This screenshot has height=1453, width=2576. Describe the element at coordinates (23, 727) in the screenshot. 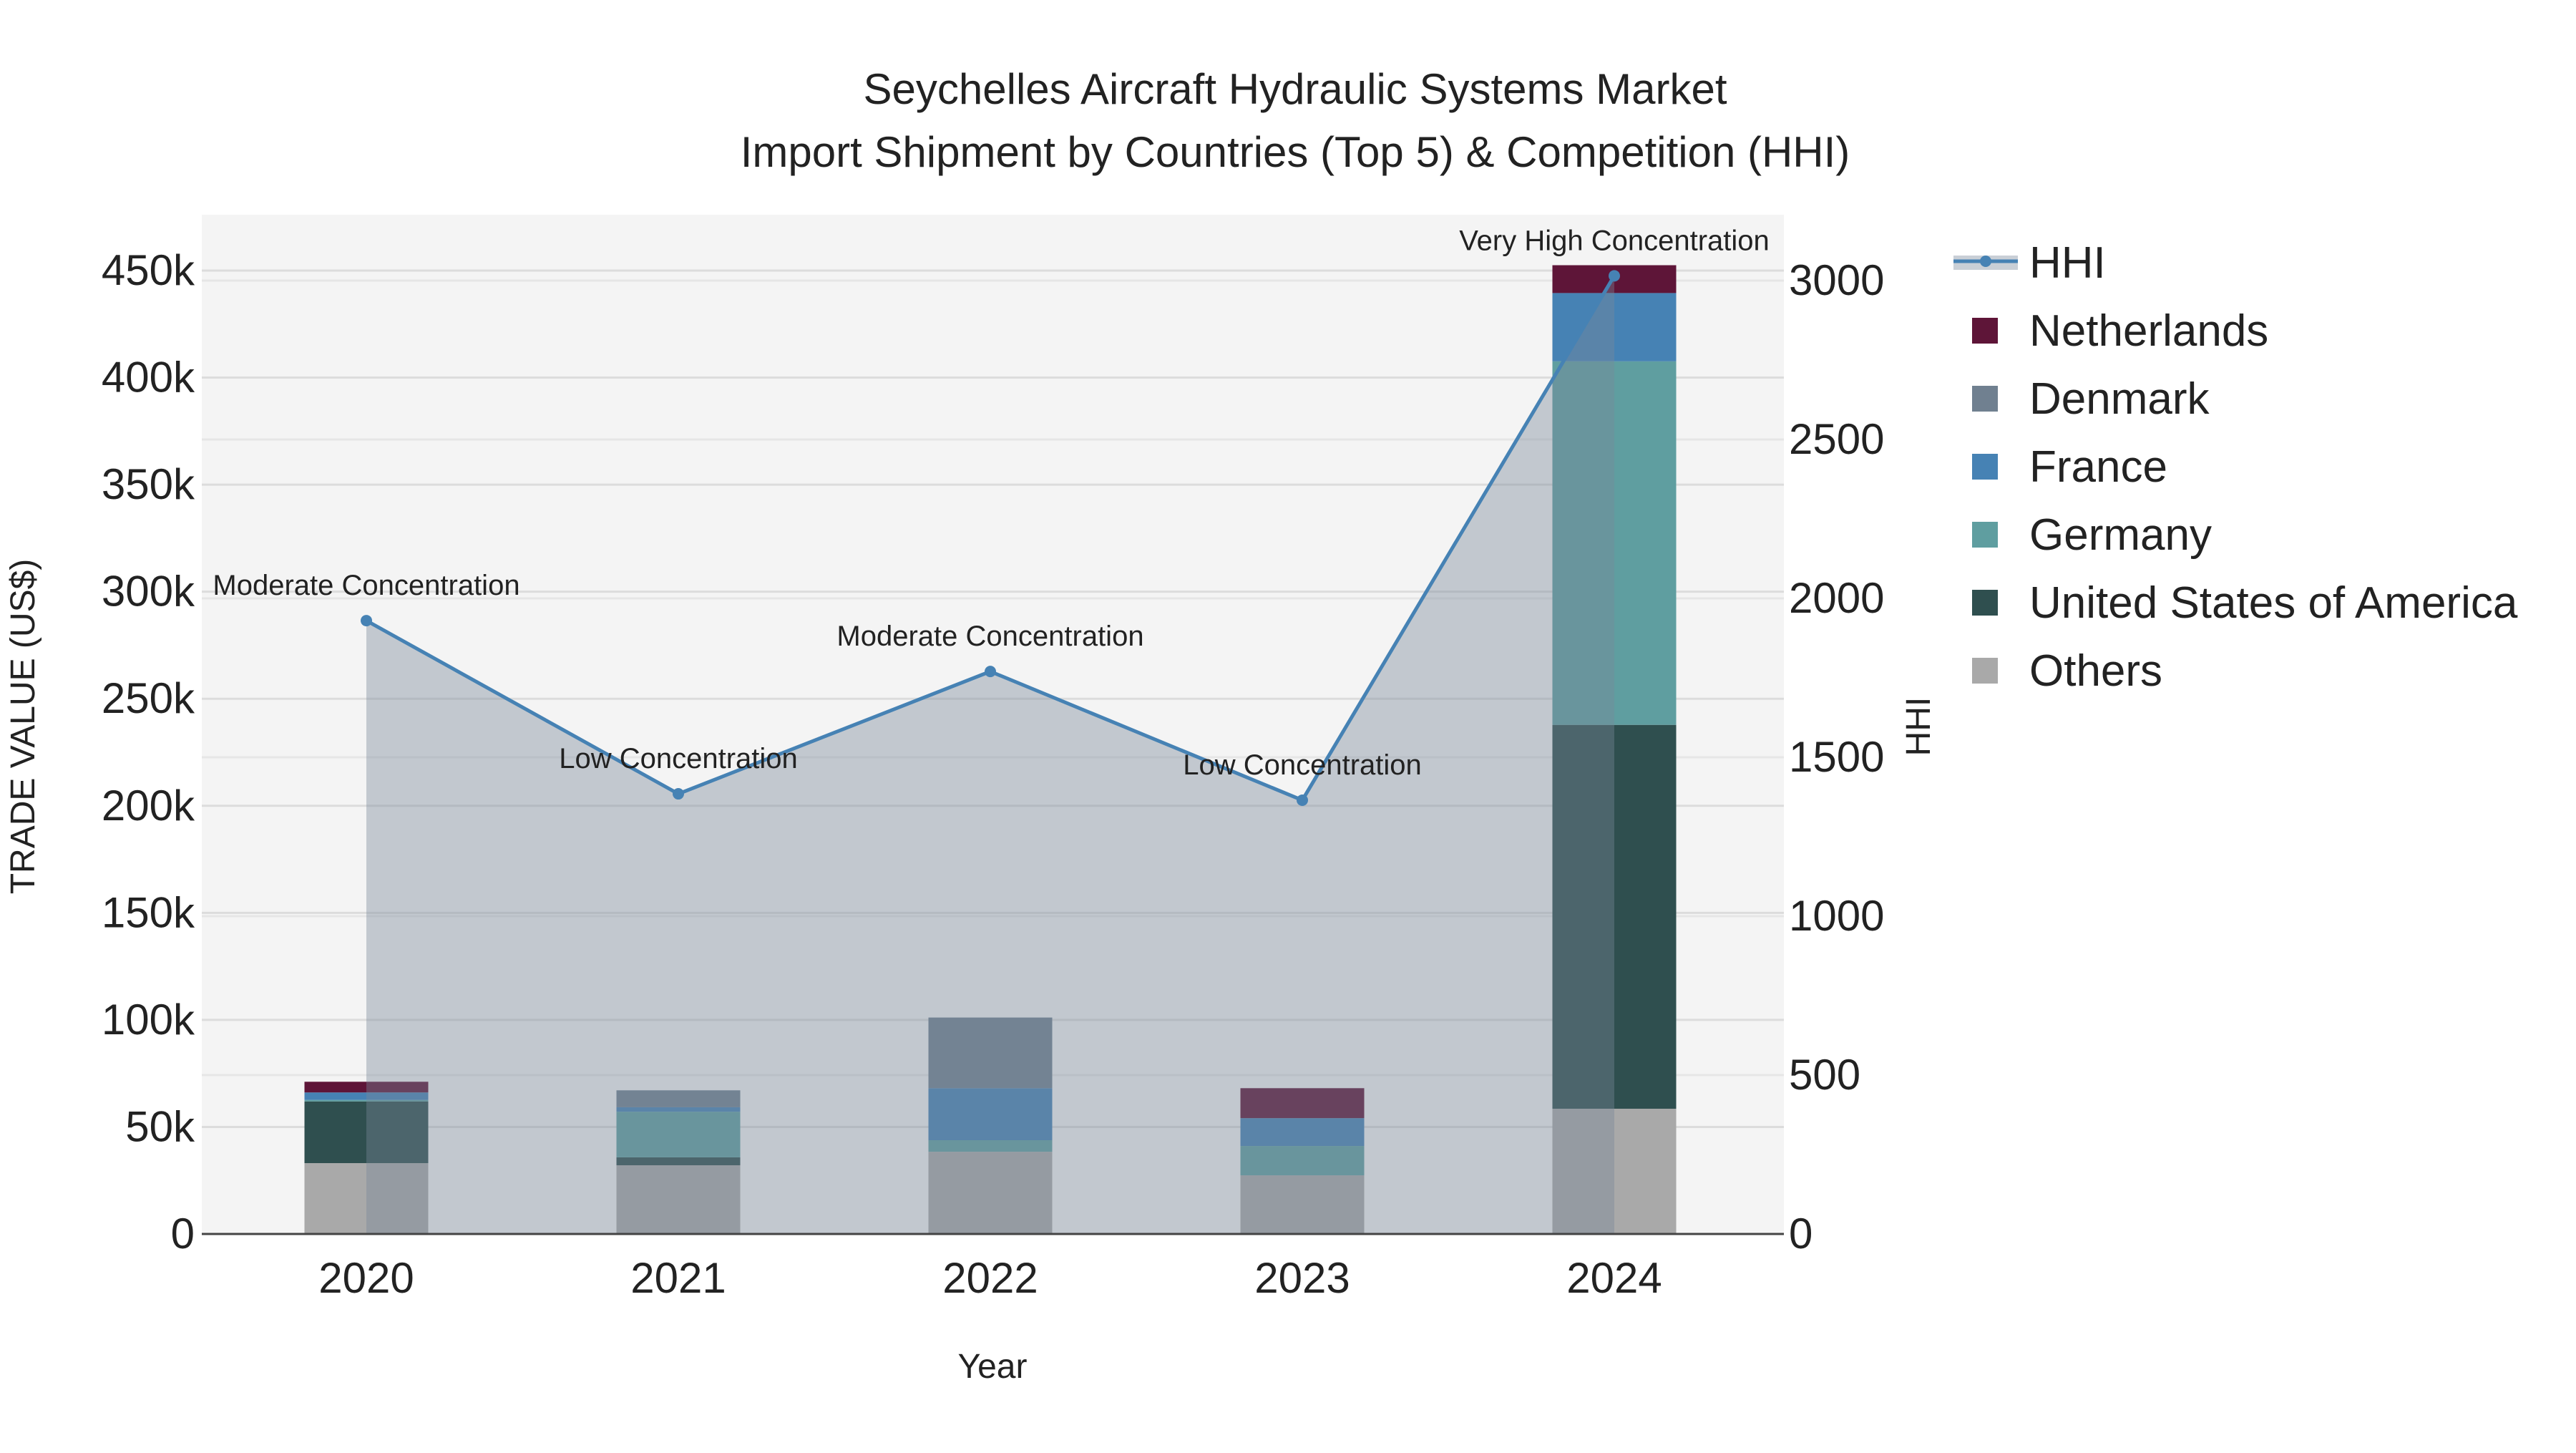

I see `y-axis-title: TRADE VALUE (US$)` at that location.